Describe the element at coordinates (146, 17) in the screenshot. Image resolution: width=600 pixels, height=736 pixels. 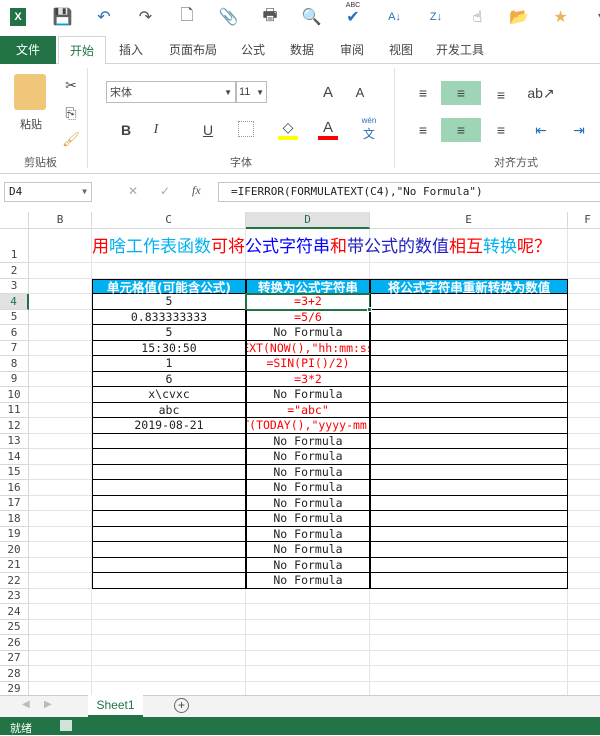
I see `redo-icon: ↷` at that location.